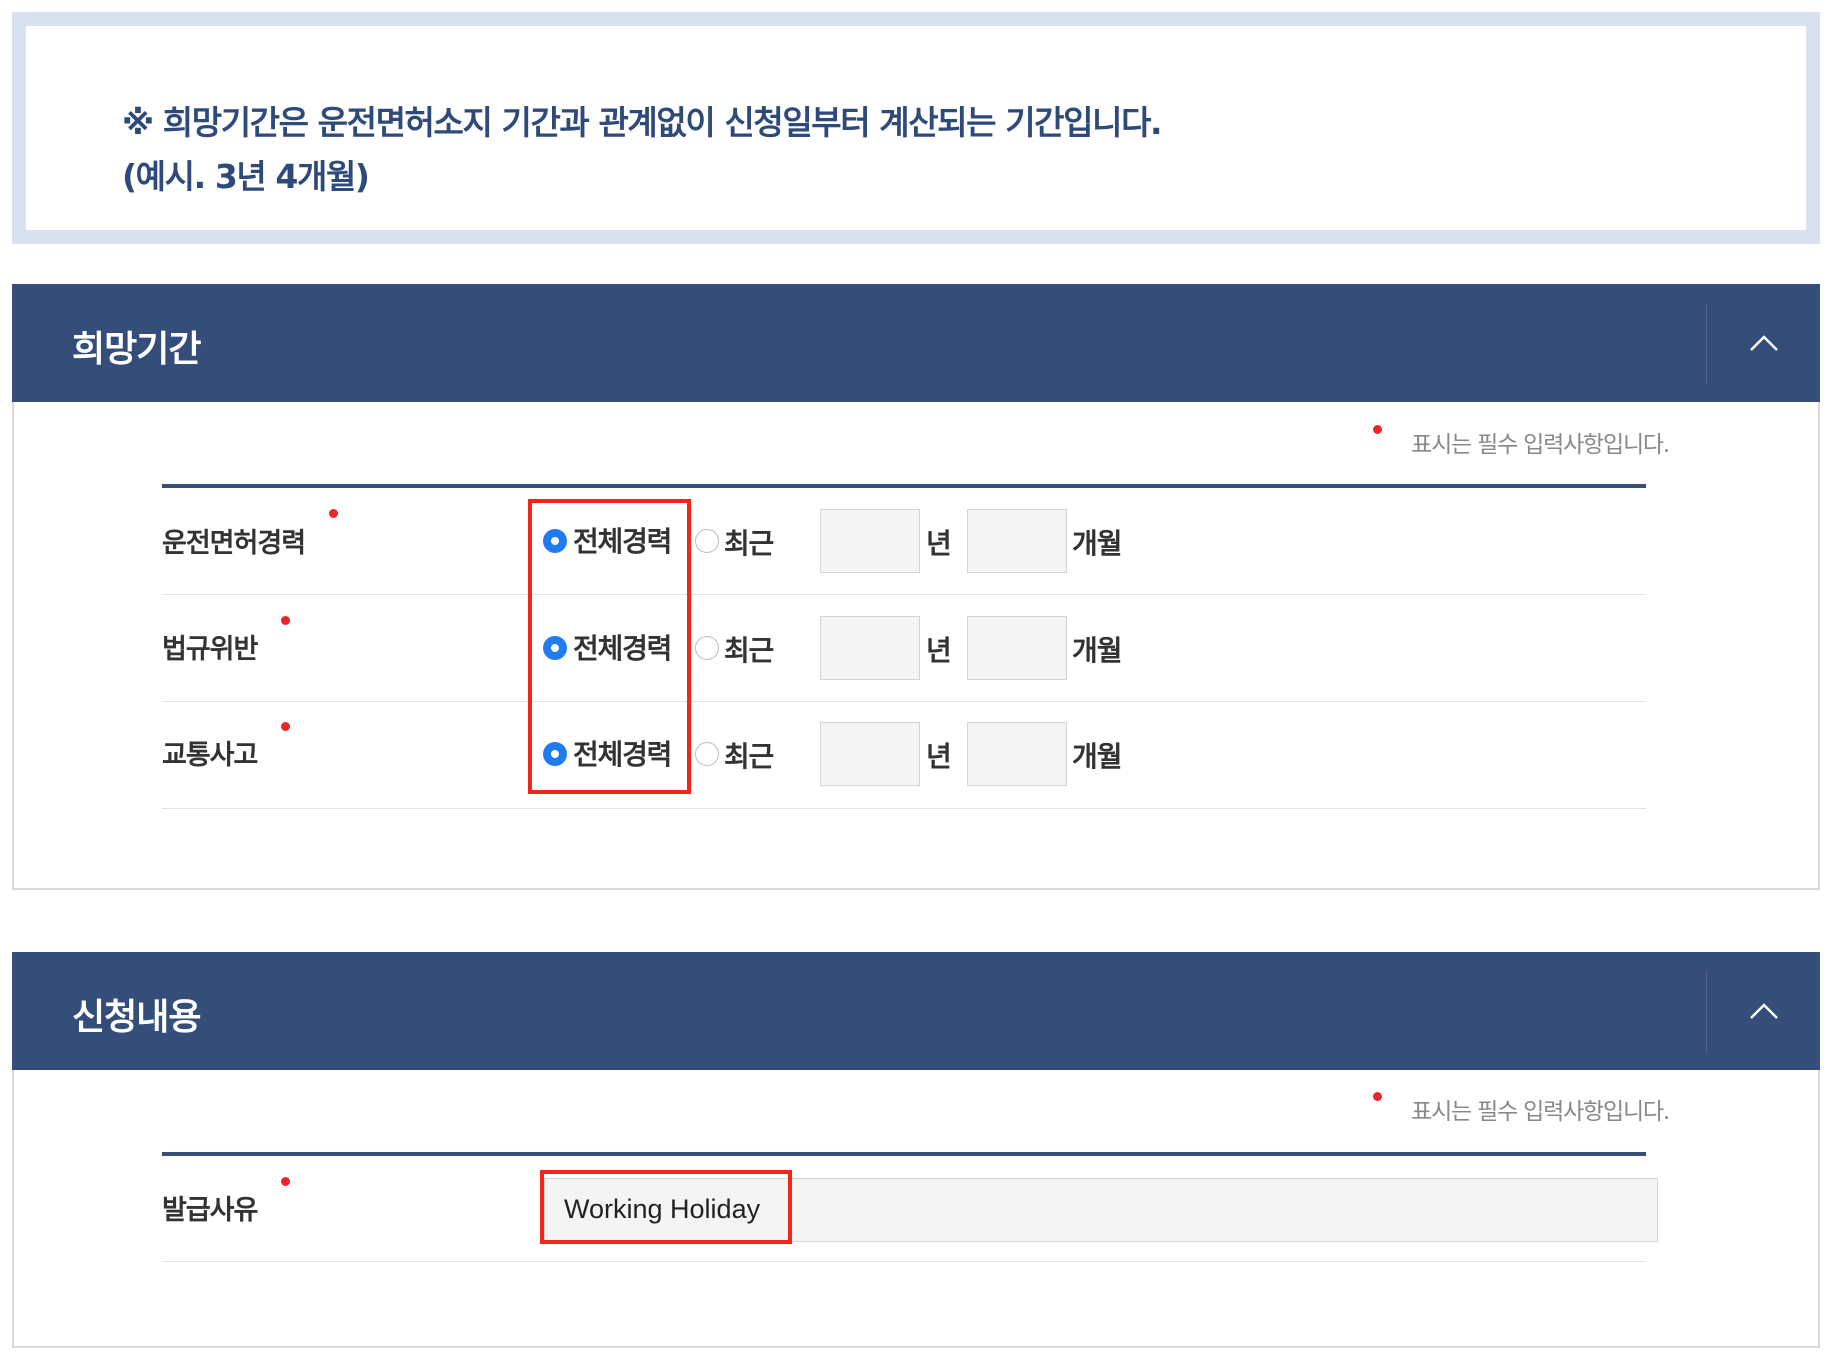  What do you see at coordinates (246, 176) in the screenshot?
I see `notice-line-2: (예시. 3년 4개월)` at bounding box center [246, 176].